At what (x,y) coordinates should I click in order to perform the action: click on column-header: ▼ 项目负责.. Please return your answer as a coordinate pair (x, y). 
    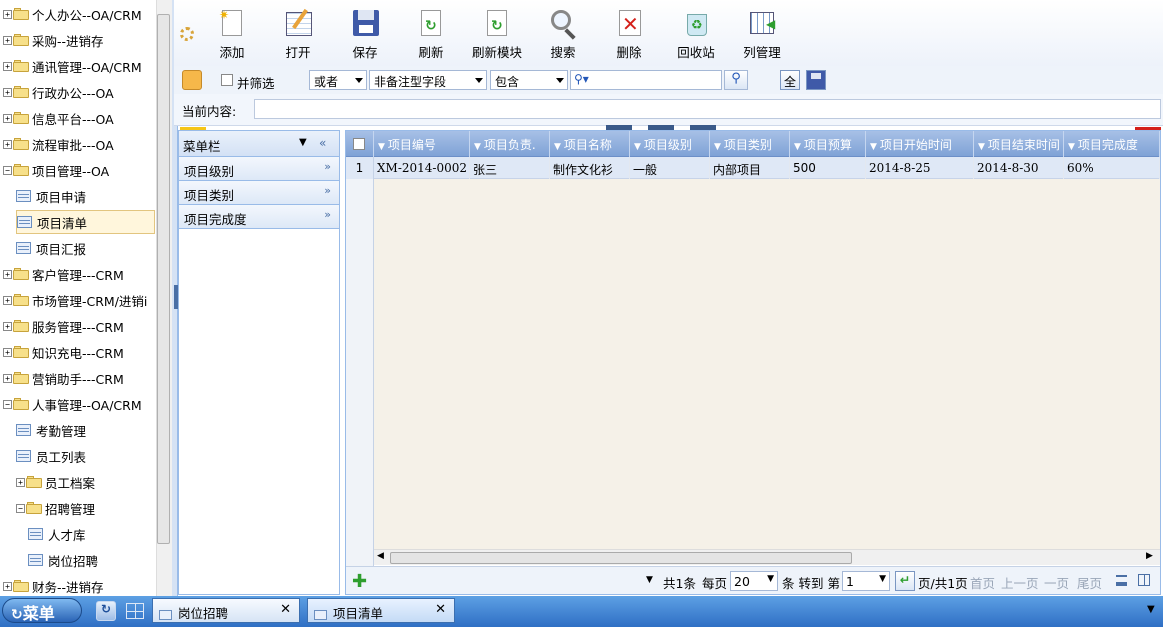
    Looking at the image, I should click on (510, 144).